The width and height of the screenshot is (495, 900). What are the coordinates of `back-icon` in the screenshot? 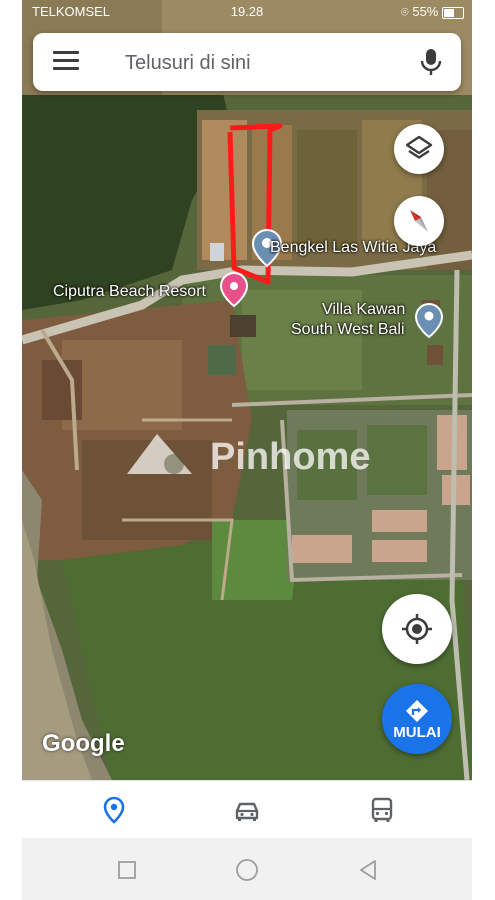 It's located at (368, 870).